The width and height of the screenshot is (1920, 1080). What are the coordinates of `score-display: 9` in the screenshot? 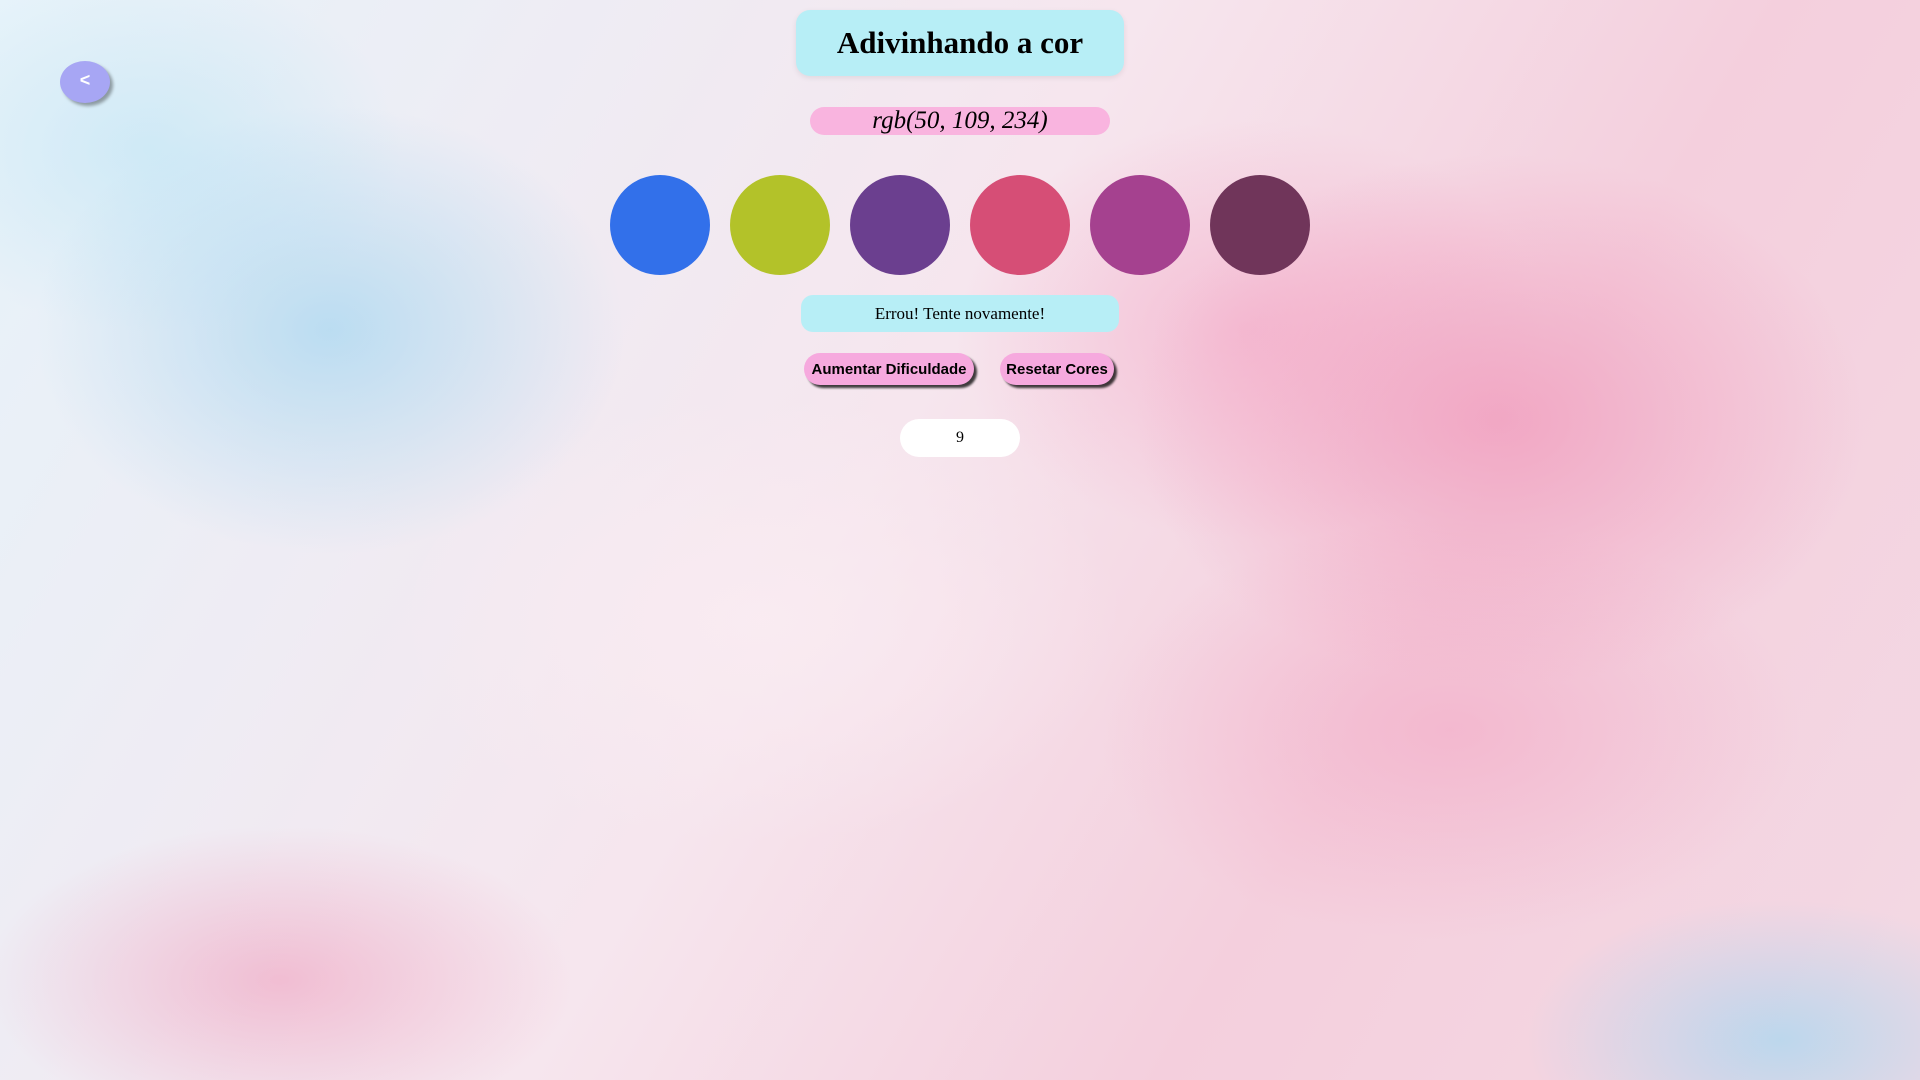 It's located at (960, 438).